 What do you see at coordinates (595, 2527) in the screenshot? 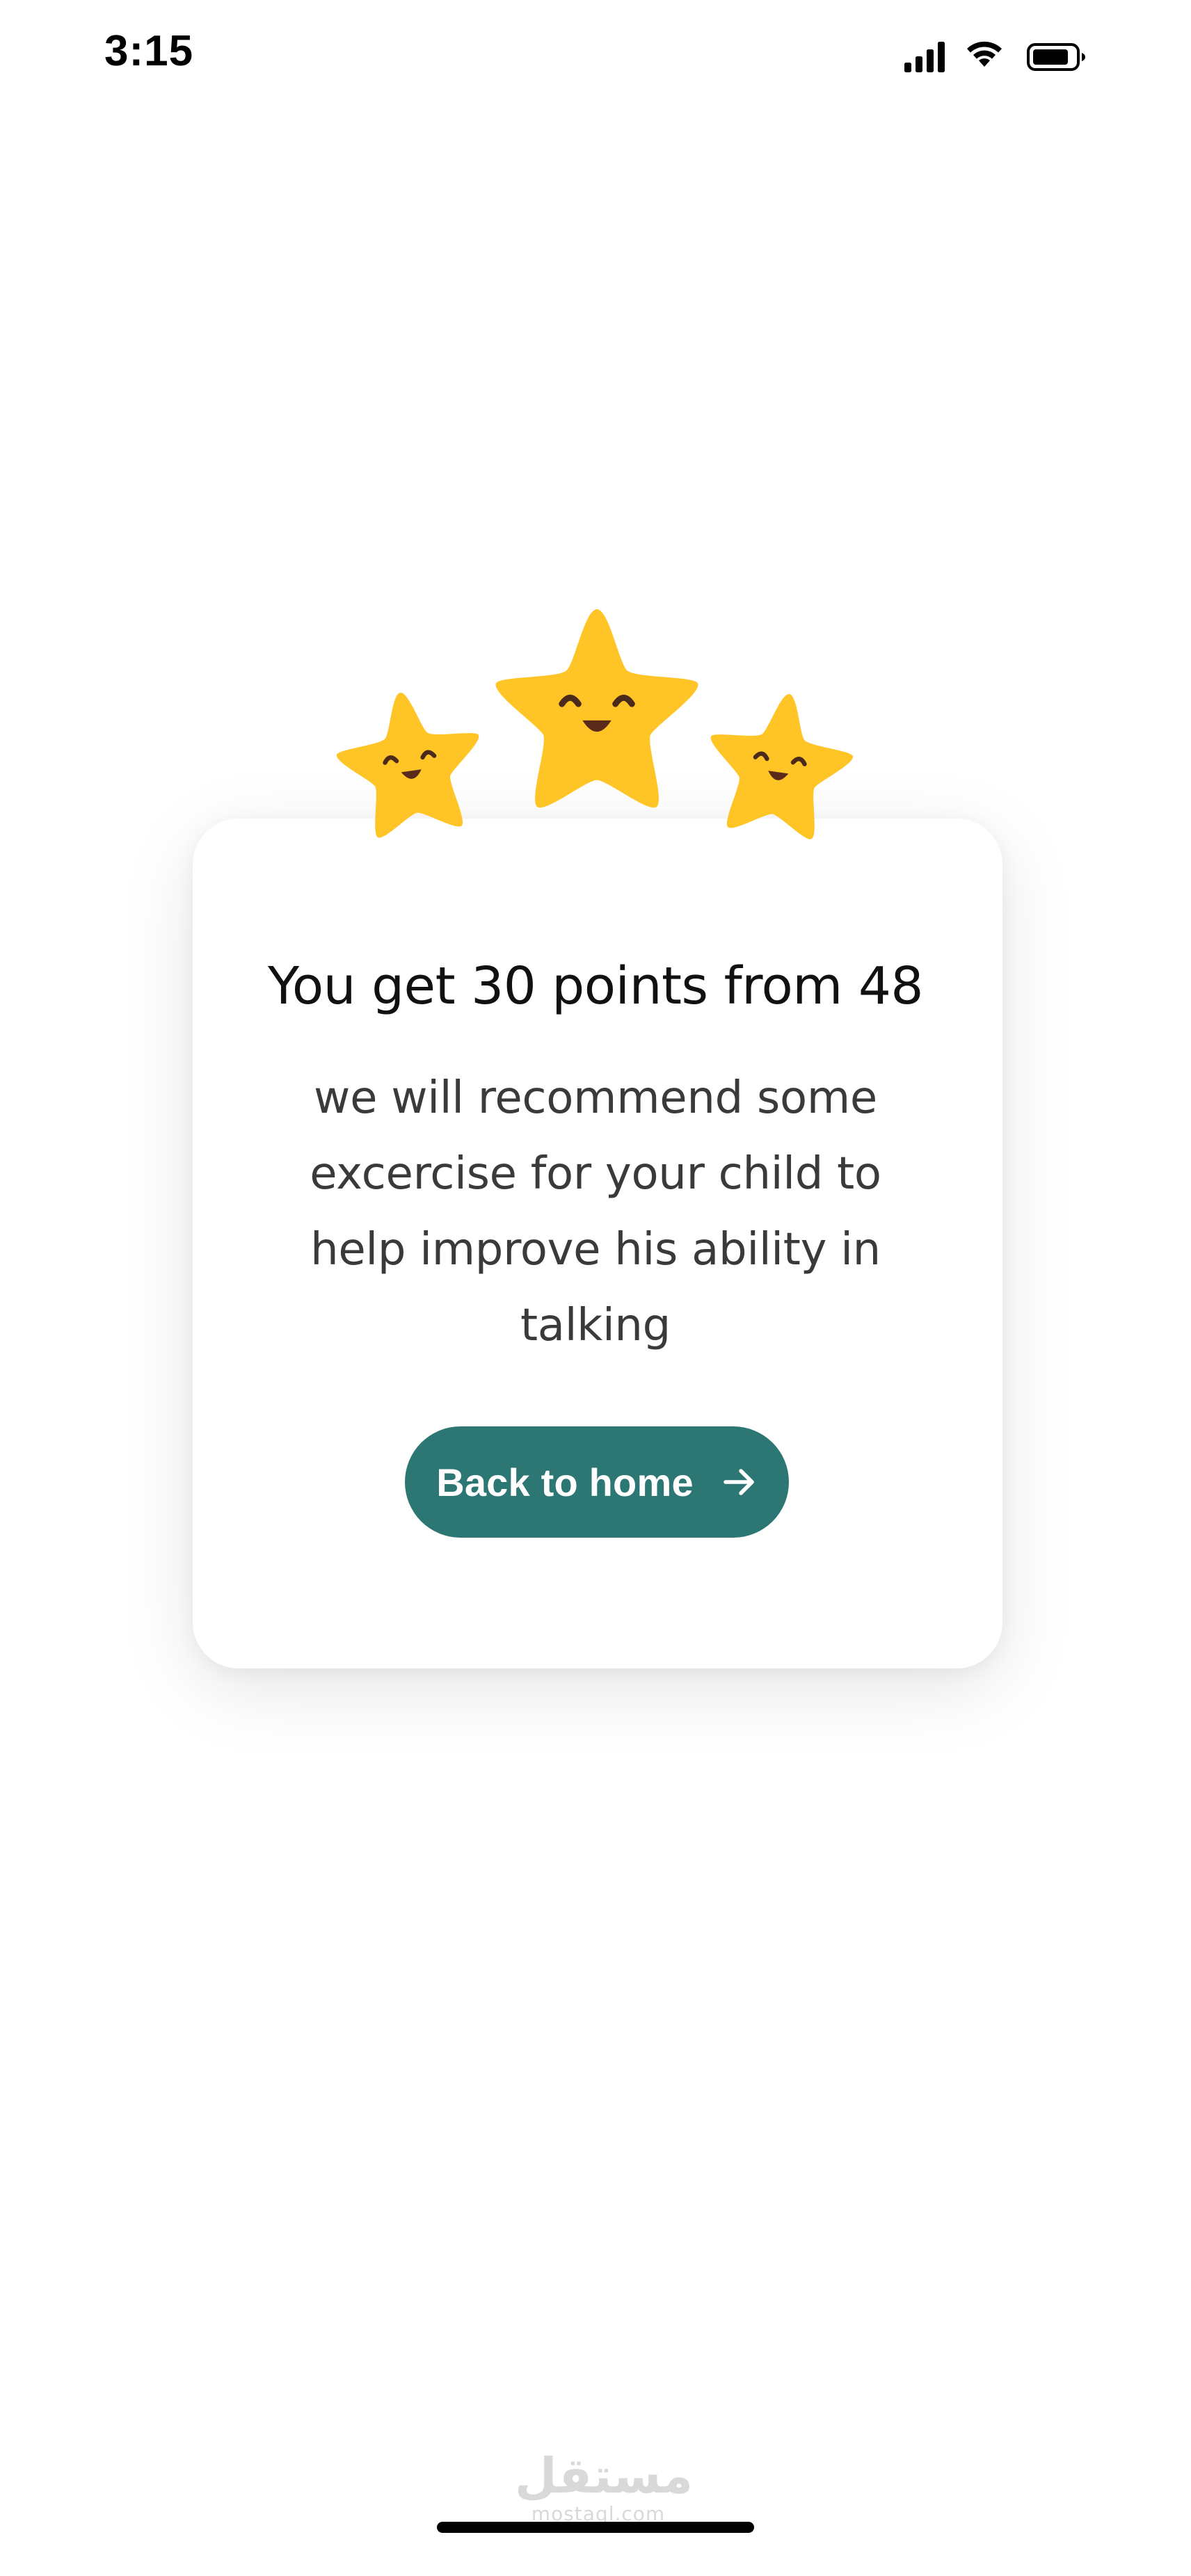
I see `home-indicator` at bounding box center [595, 2527].